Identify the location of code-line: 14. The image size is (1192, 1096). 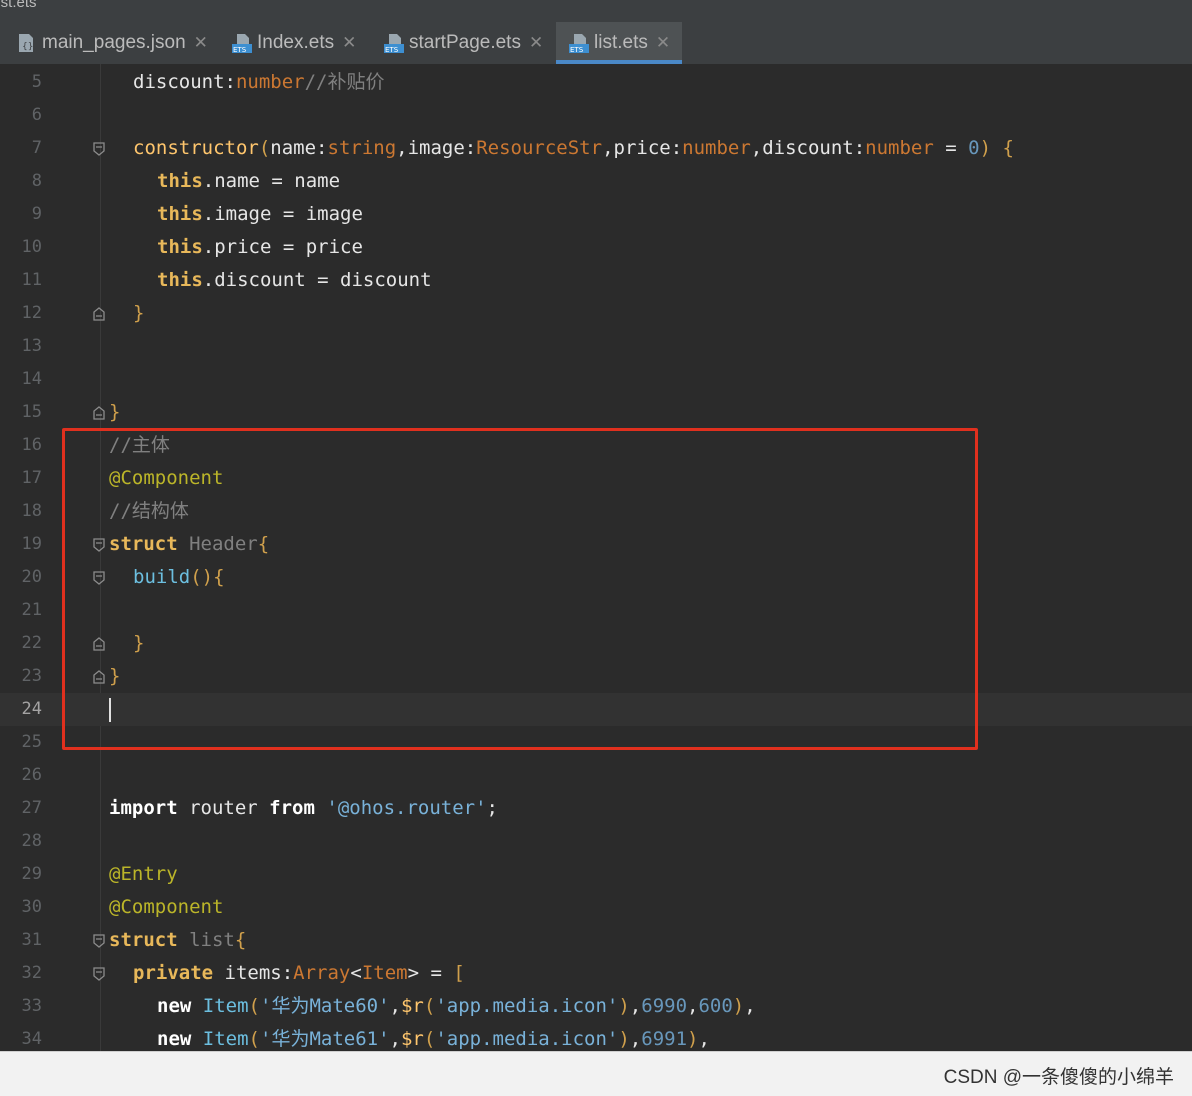
(596, 379).